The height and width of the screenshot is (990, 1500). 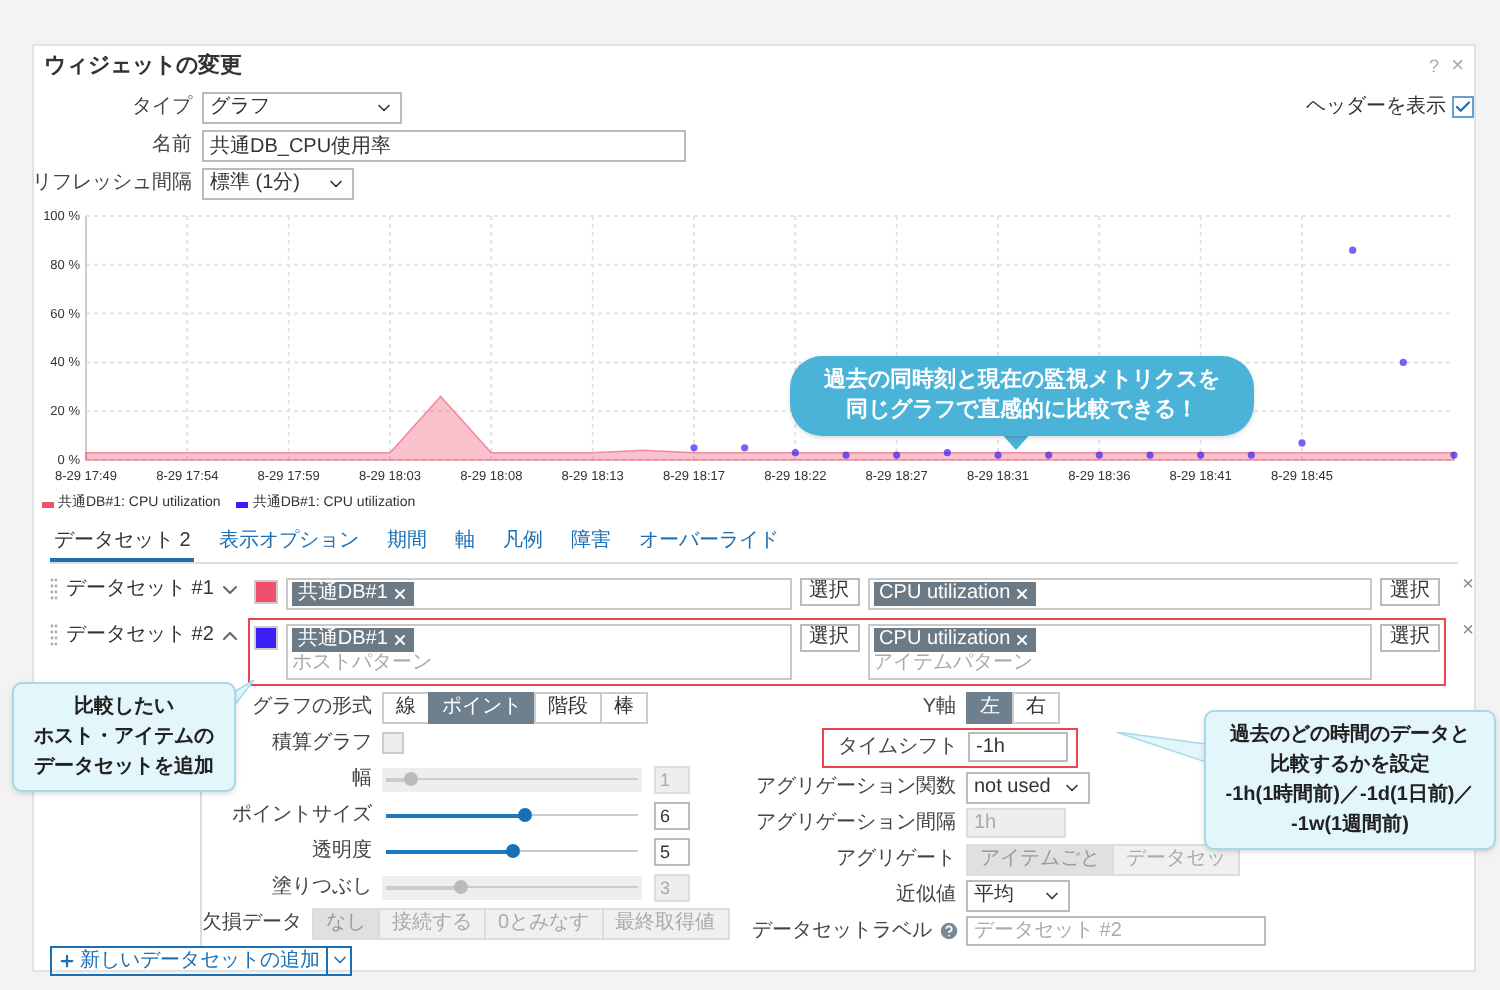 What do you see at coordinates (1161, 748) in the screenshot?
I see `callout-pointer` at bounding box center [1161, 748].